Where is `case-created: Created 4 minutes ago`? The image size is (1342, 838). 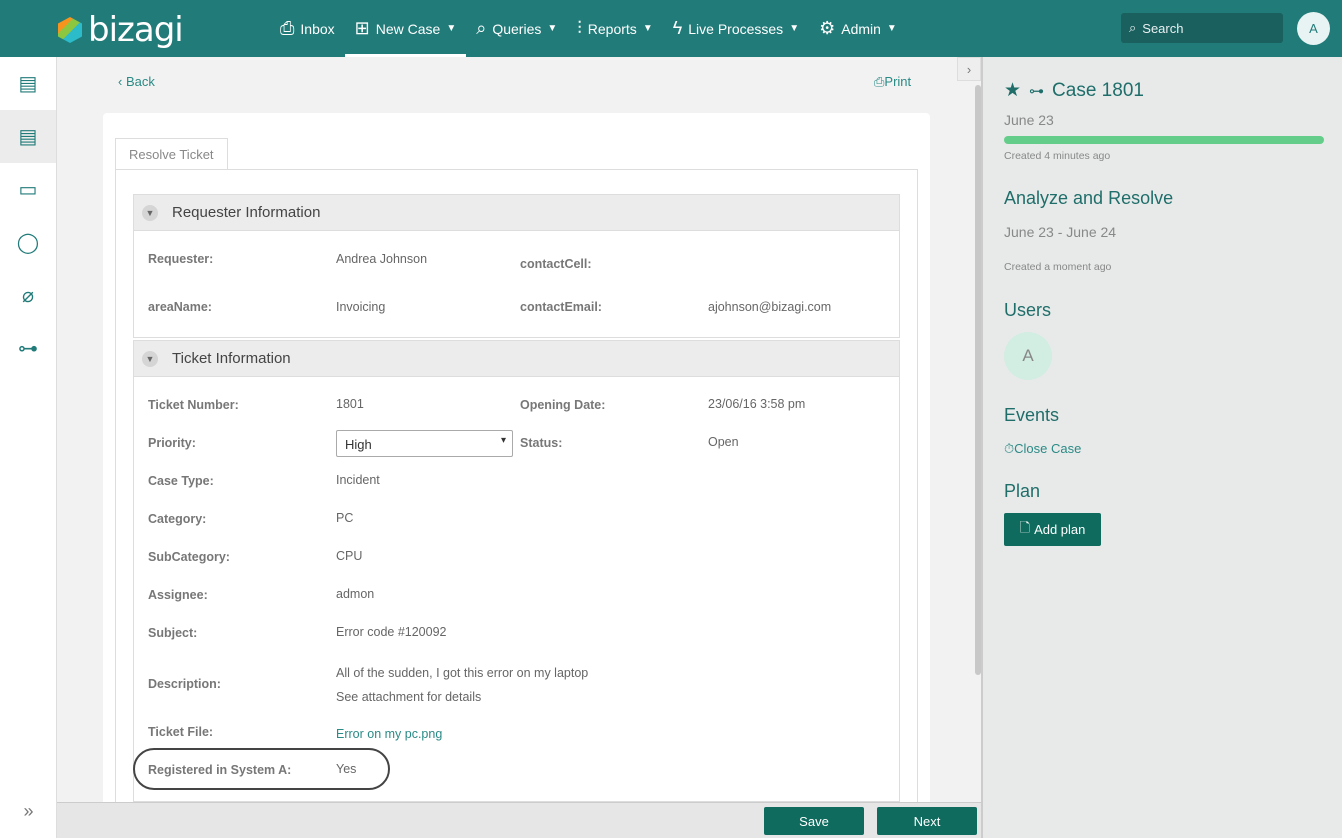
case-created: Created 4 minutes ago is located at coordinates (1057, 156).